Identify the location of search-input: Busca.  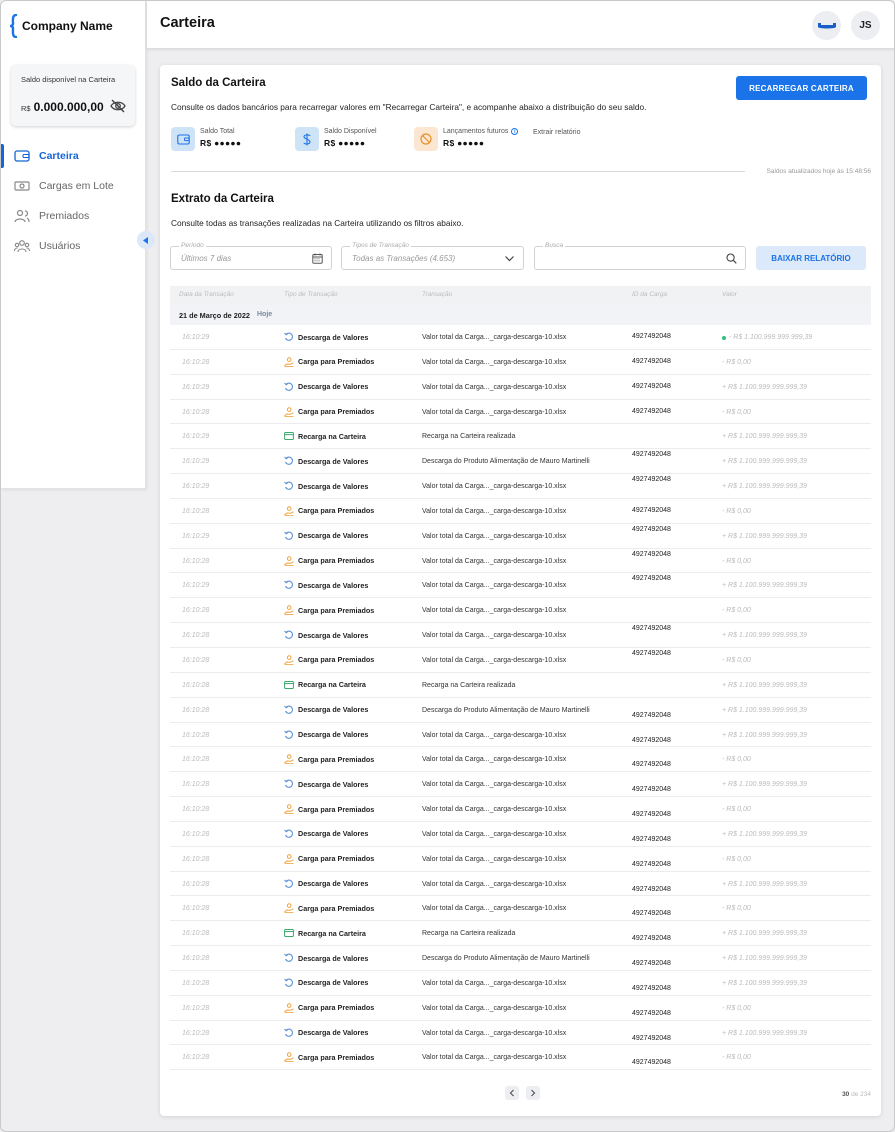
(640, 256).